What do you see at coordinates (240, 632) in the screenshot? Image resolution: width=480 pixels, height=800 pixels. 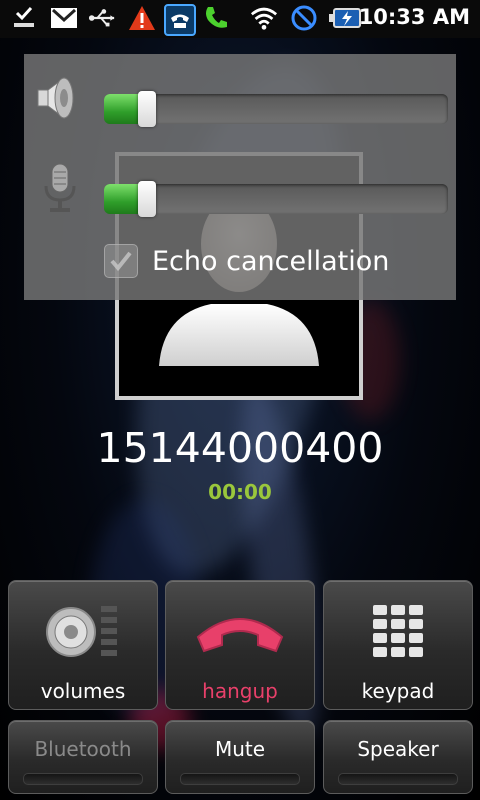 I see `hangup-icon` at bounding box center [240, 632].